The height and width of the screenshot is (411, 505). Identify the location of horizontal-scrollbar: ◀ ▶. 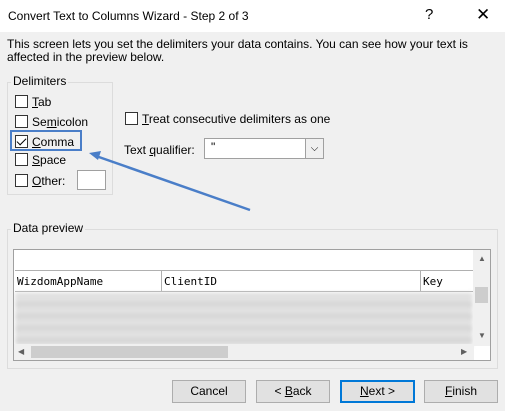
(244, 352).